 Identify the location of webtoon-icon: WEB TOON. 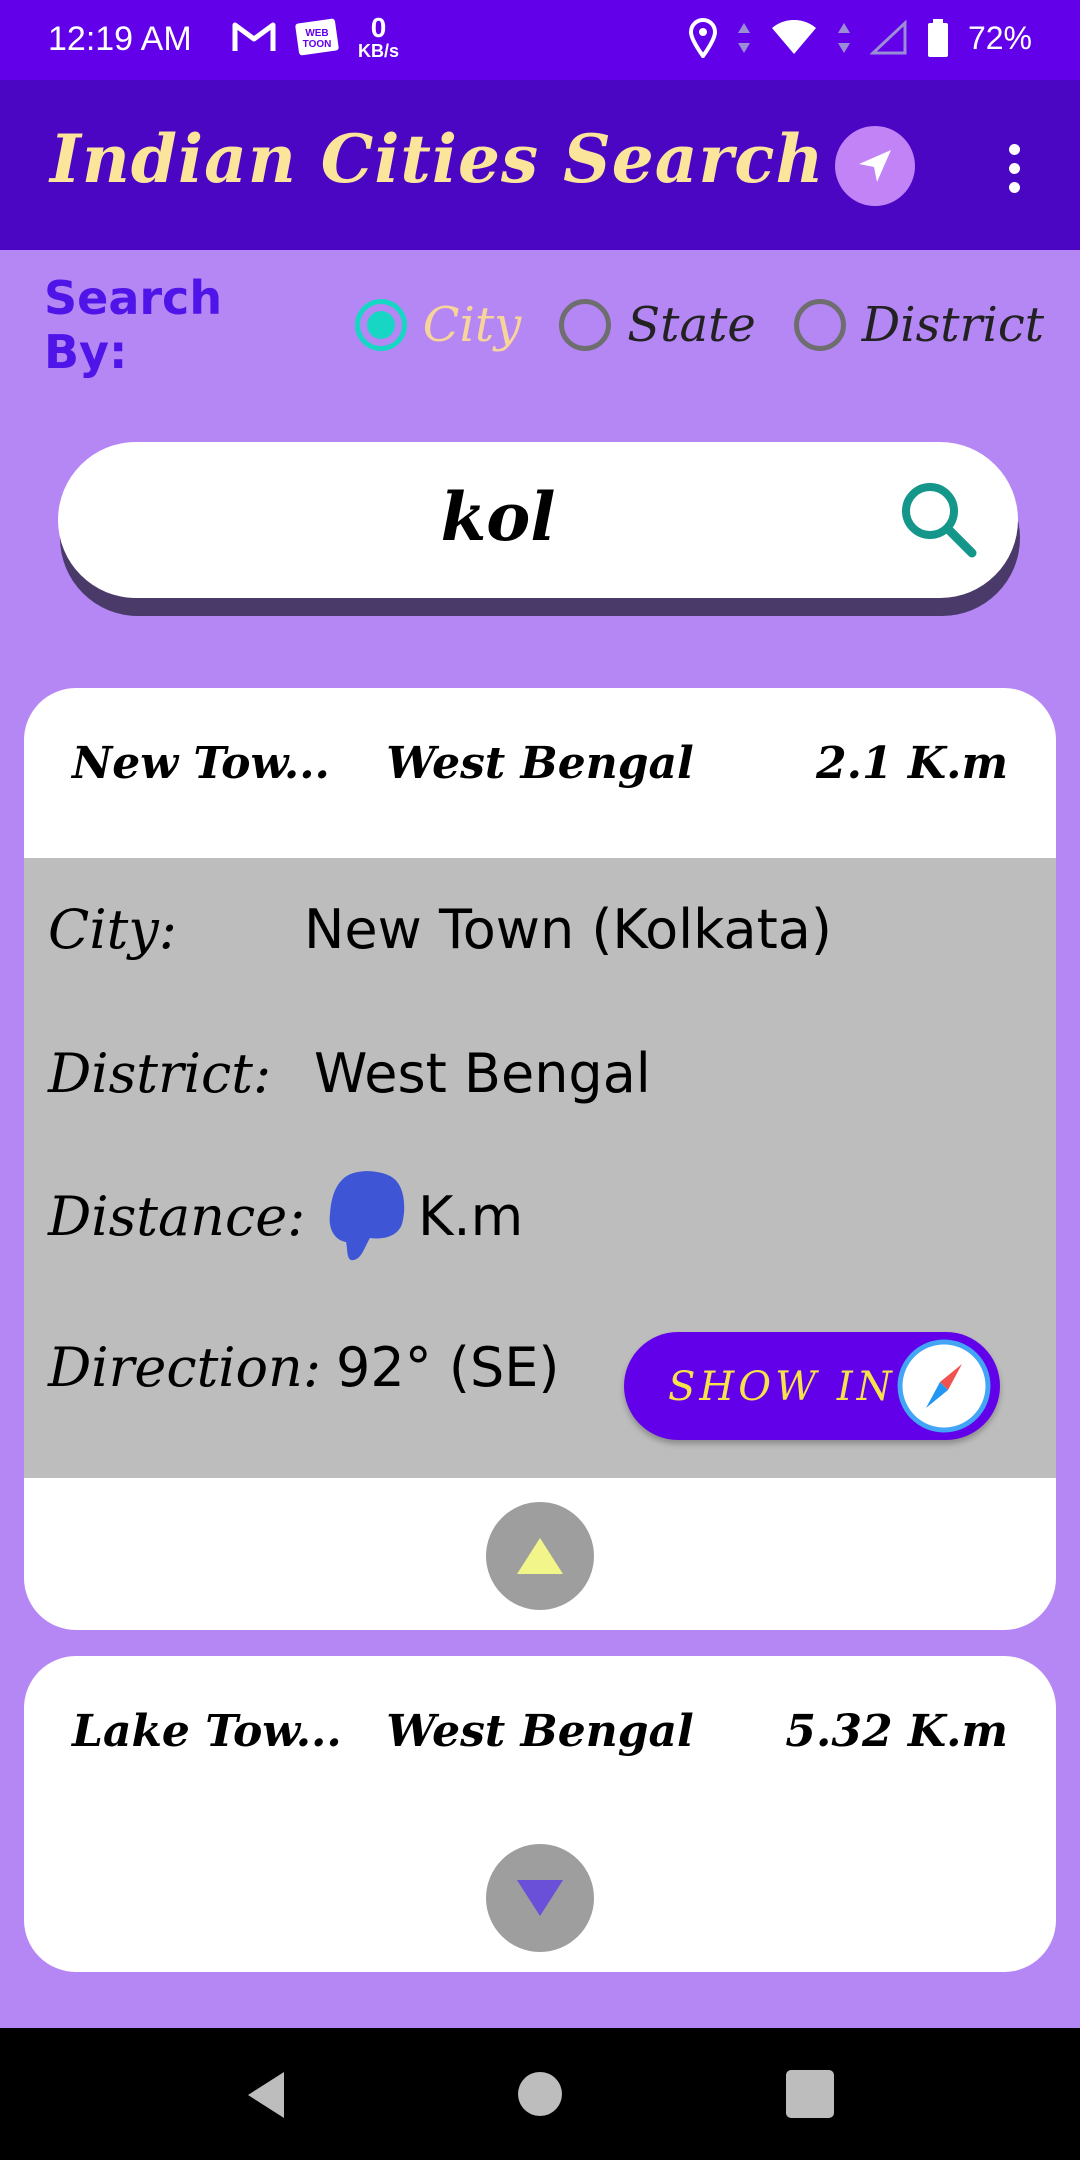
(317, 37).